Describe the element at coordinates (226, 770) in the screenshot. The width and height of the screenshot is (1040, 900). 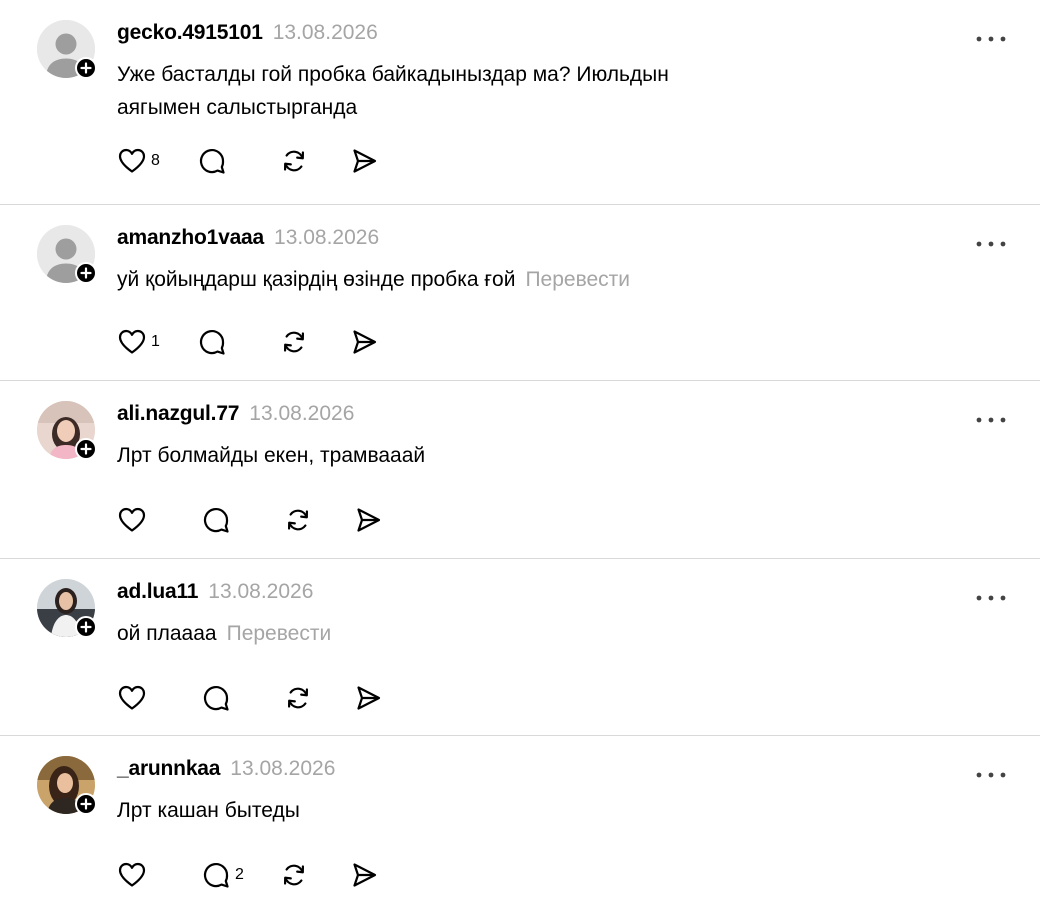
I see `post-header: _arunnkaa 13.08.2026` at that location.